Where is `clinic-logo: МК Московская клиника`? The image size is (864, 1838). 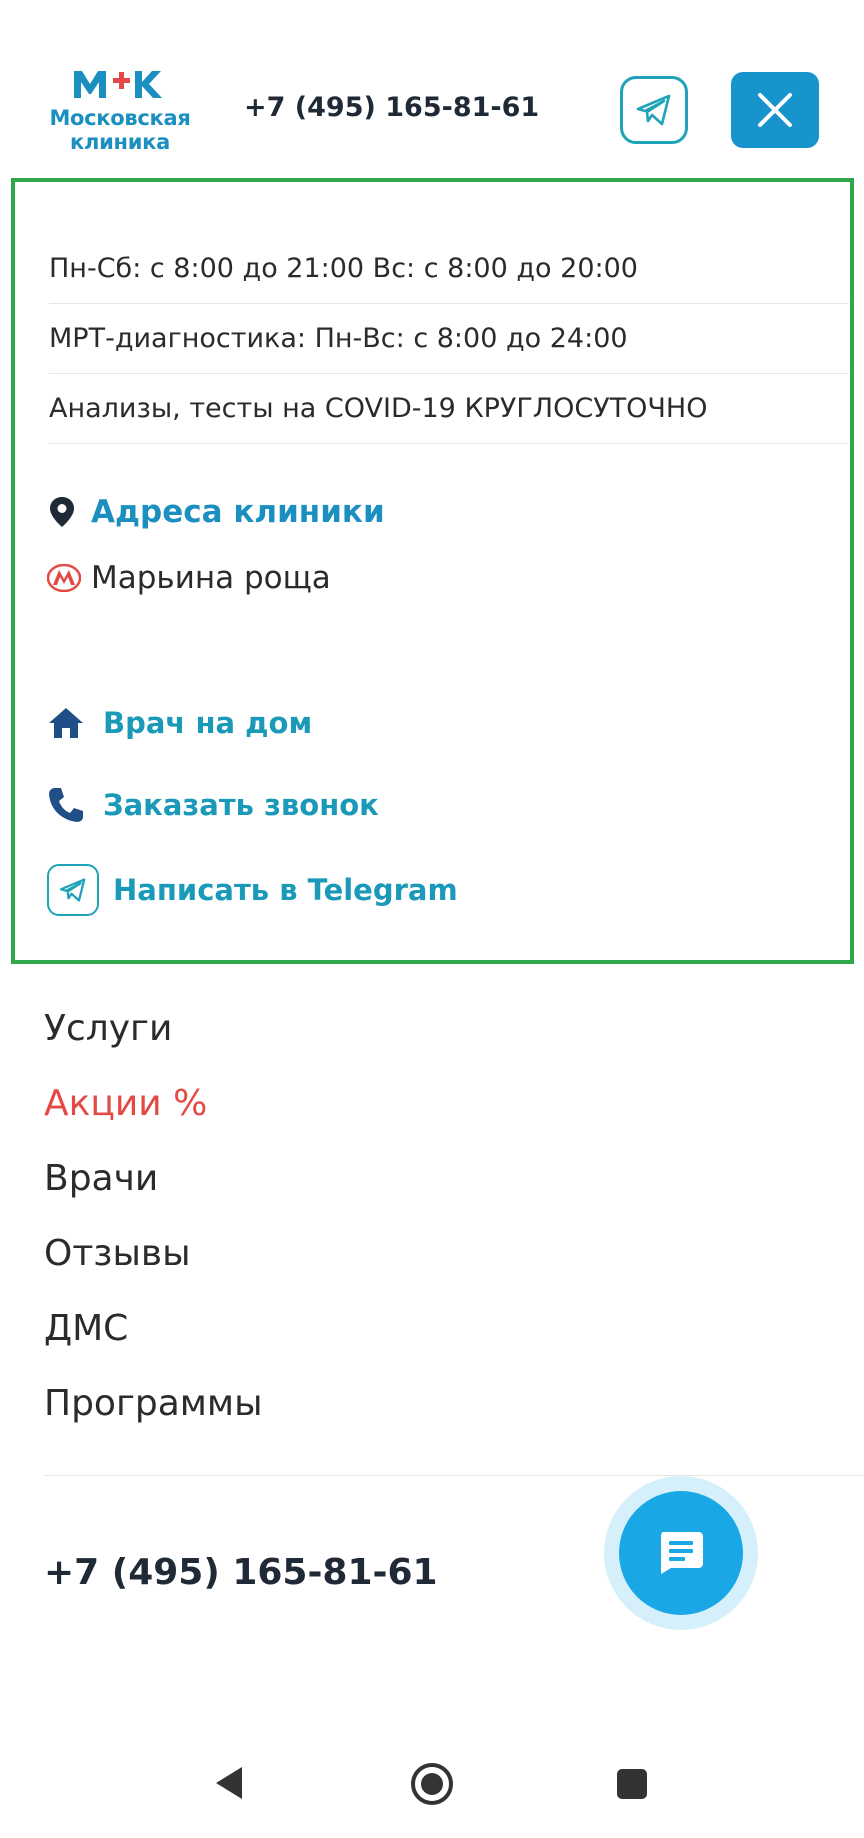
clinic-logo: МК Московская клиника is located at coordinates (120, 110).